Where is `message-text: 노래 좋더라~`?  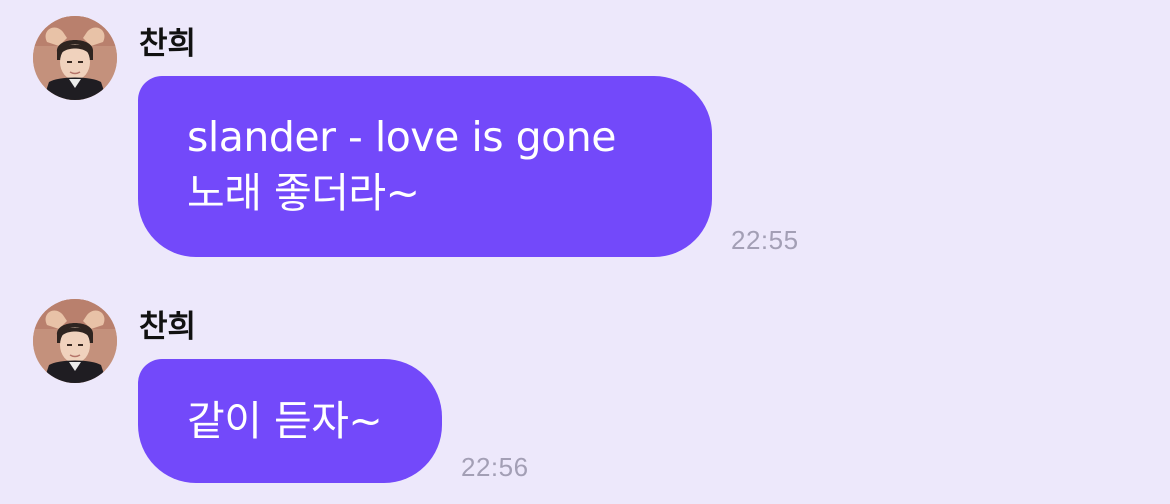
message-text: 노래 좋더라~ is located at coordinates (303, 193).